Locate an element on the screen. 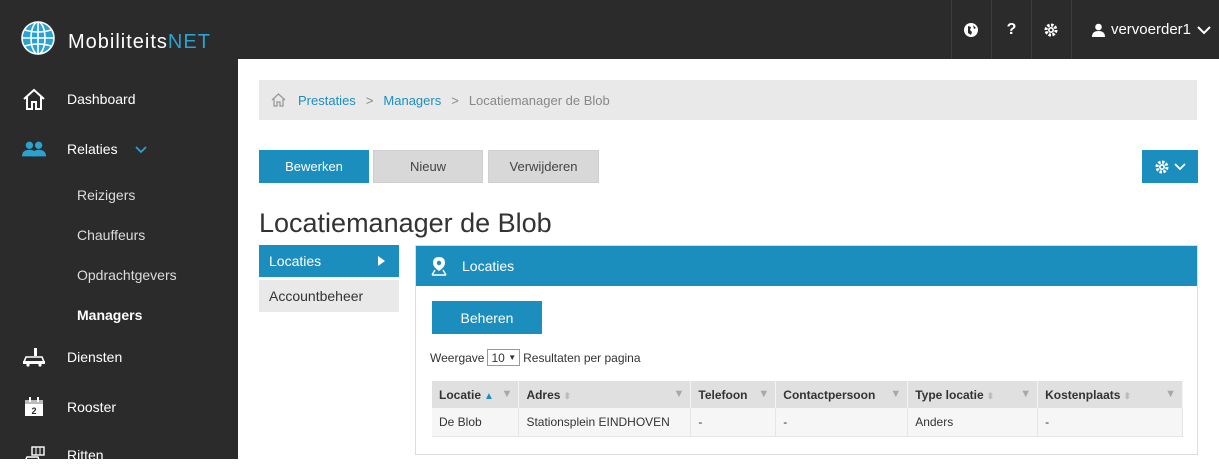 The image size is (1219, 475). user-icon is located at coordinates (1098, 30).